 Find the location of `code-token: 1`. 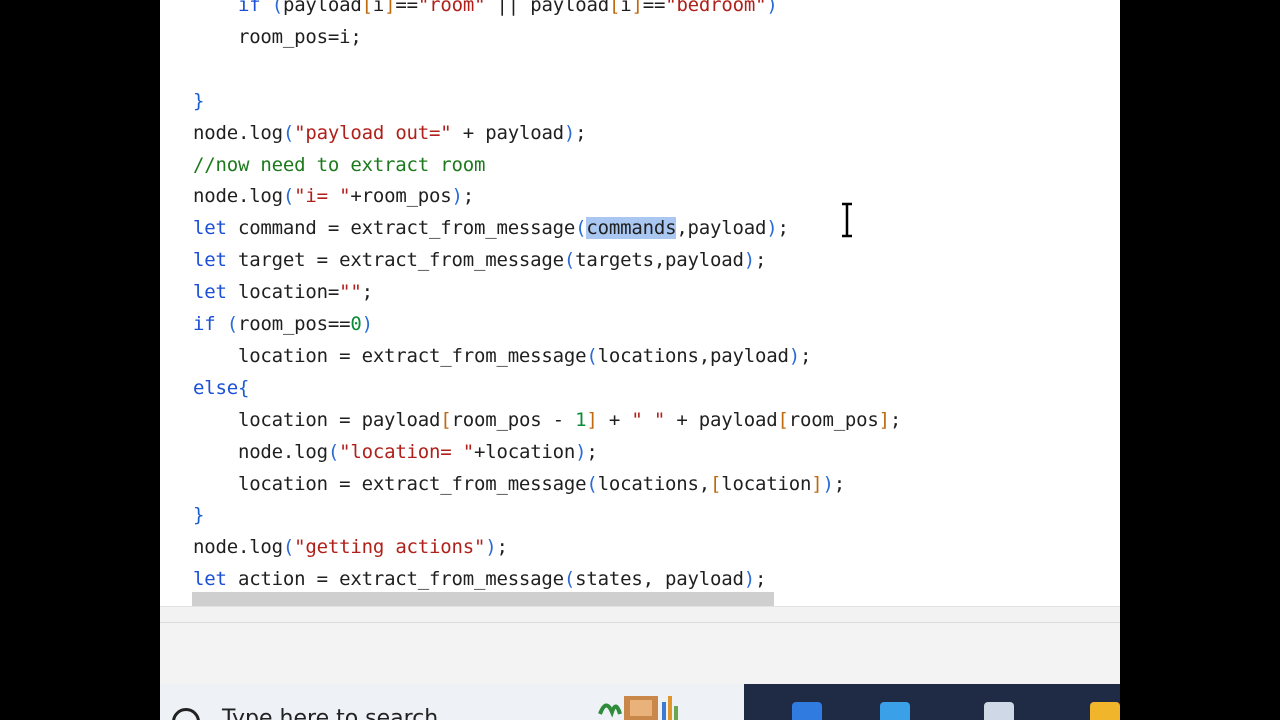

code-token: 1 is located at coordinates (581, 419).